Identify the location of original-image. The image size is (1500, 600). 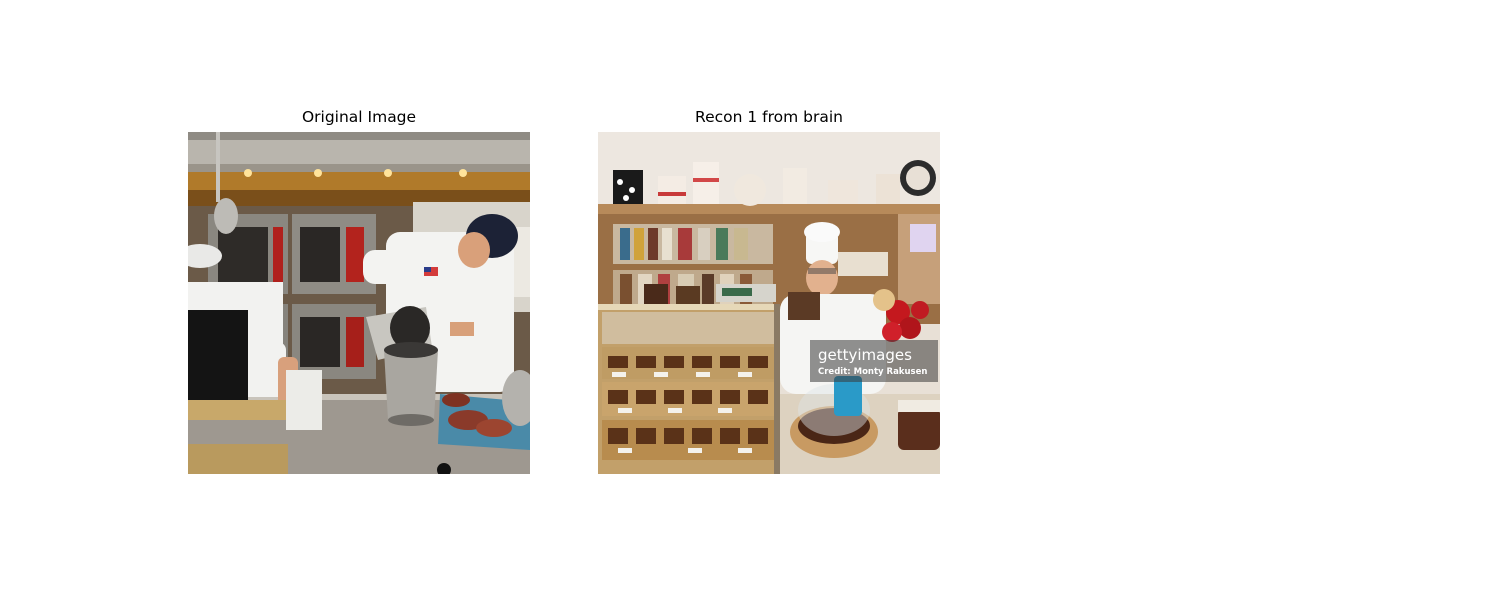
(359, 303).